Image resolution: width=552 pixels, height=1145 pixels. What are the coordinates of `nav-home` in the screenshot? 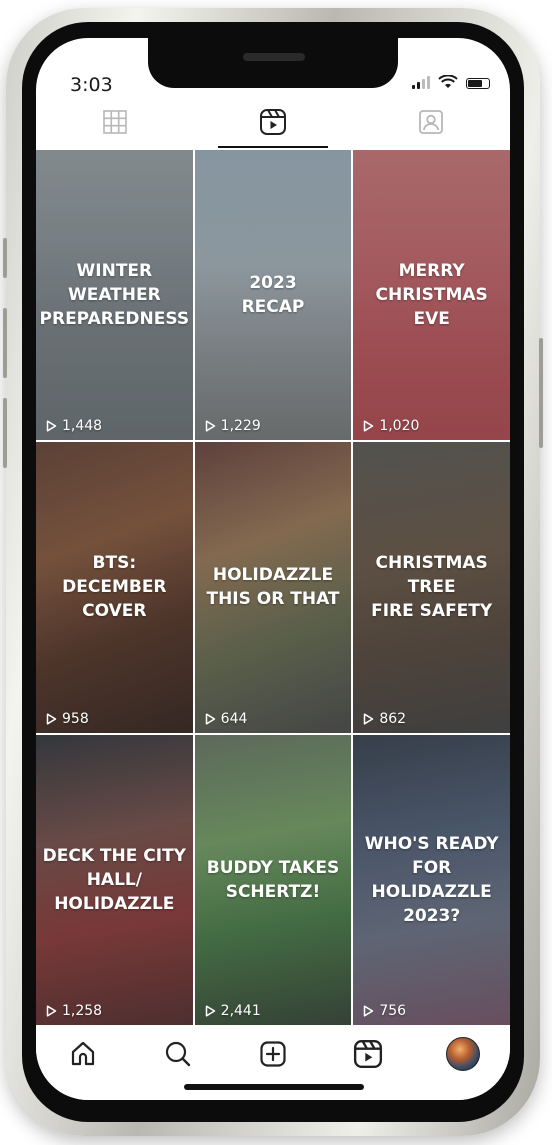 It's located at (83, 1054).